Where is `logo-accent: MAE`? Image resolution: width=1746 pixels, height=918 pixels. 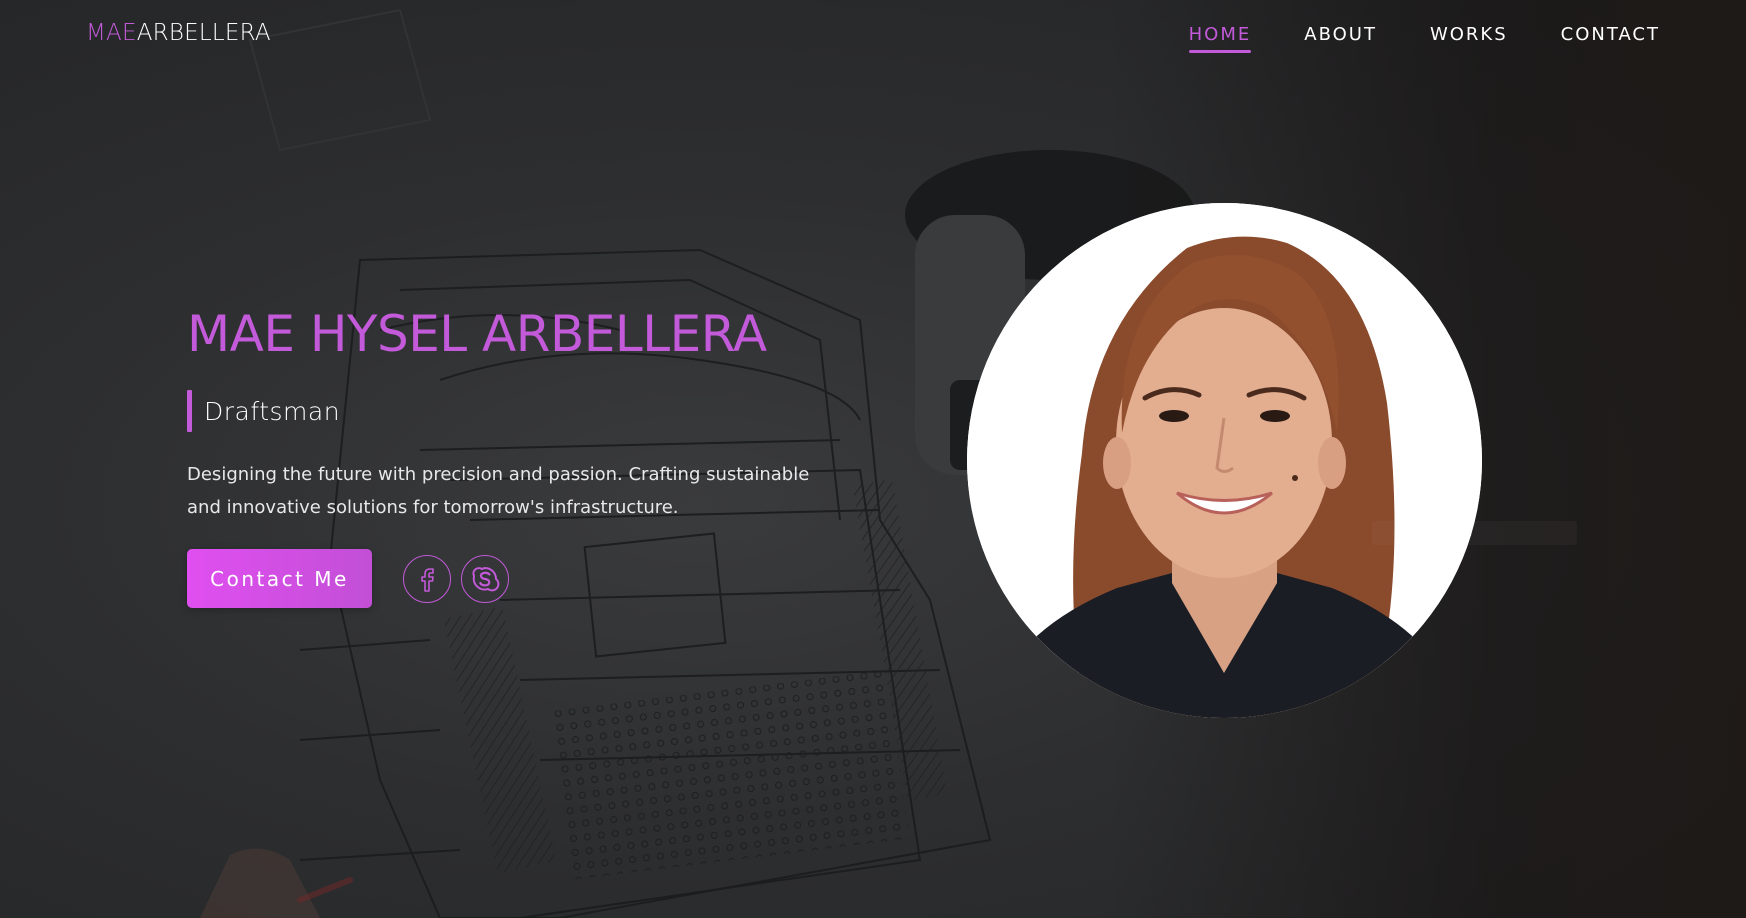 logo-accent: MAE is located at coordinates (111, 33).